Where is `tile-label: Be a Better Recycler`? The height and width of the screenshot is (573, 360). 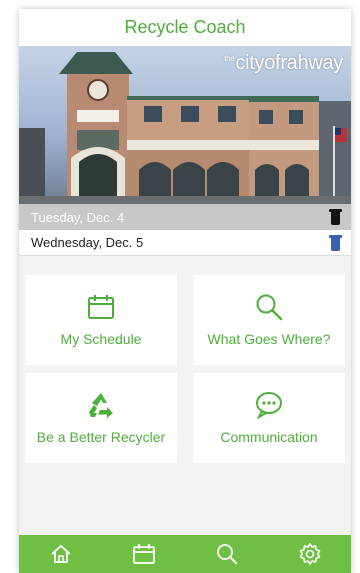 tile-label: Be a Better Recycler is located at coordinates (101, 437).